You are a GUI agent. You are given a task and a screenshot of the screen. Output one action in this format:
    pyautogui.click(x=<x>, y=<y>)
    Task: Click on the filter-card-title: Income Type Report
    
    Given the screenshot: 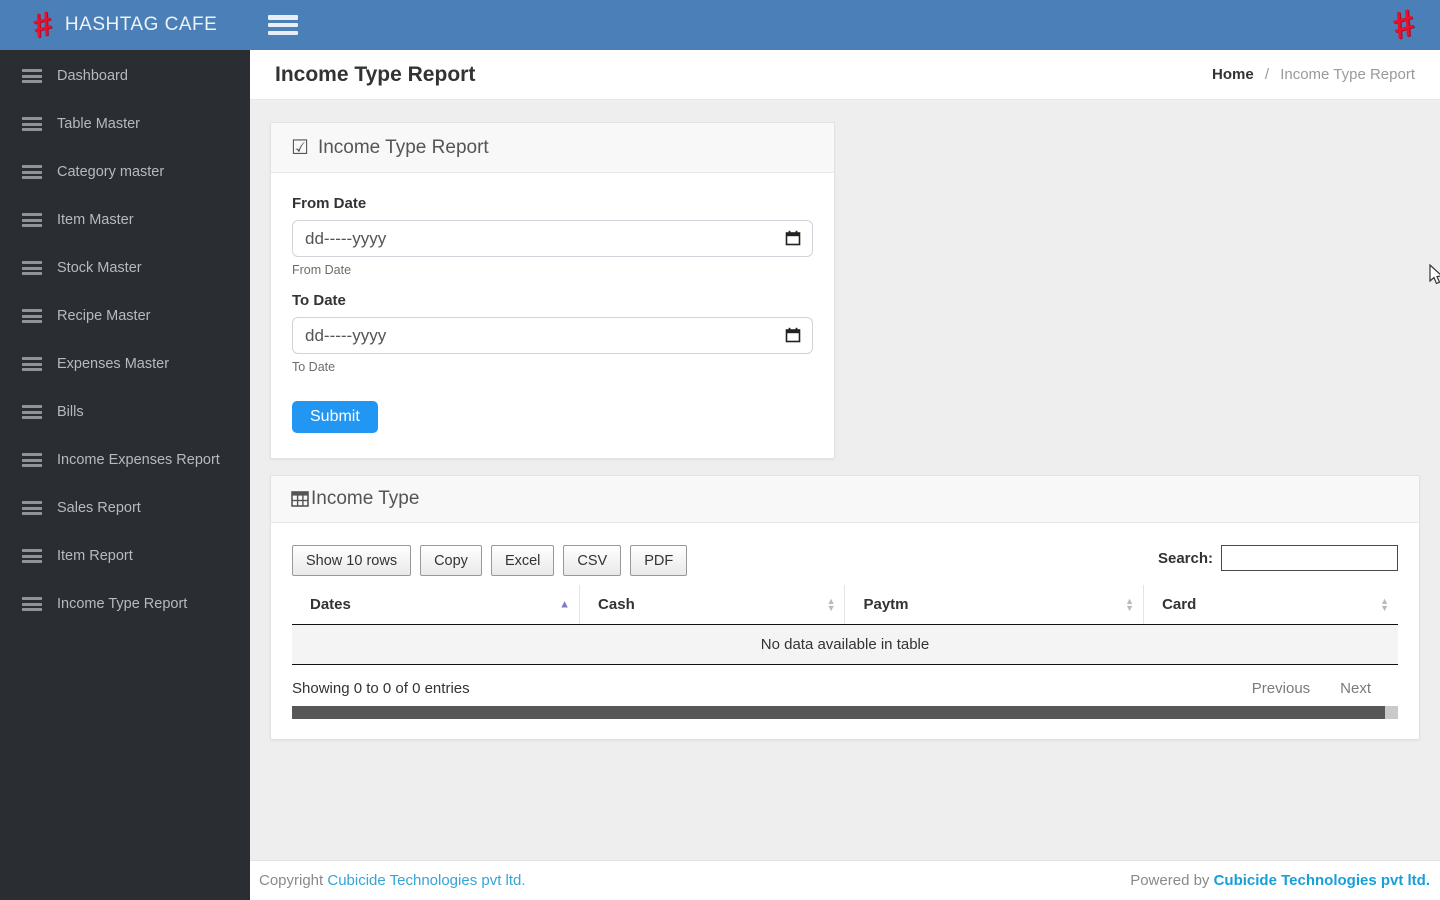 What is the action you would take?
    pyautogui.click(x=403, y=147)
    